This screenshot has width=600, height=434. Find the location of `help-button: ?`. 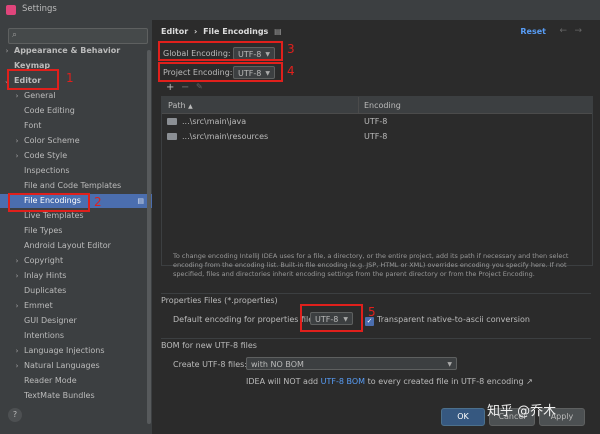

help-button: ? is located at coordinates (15, 415).